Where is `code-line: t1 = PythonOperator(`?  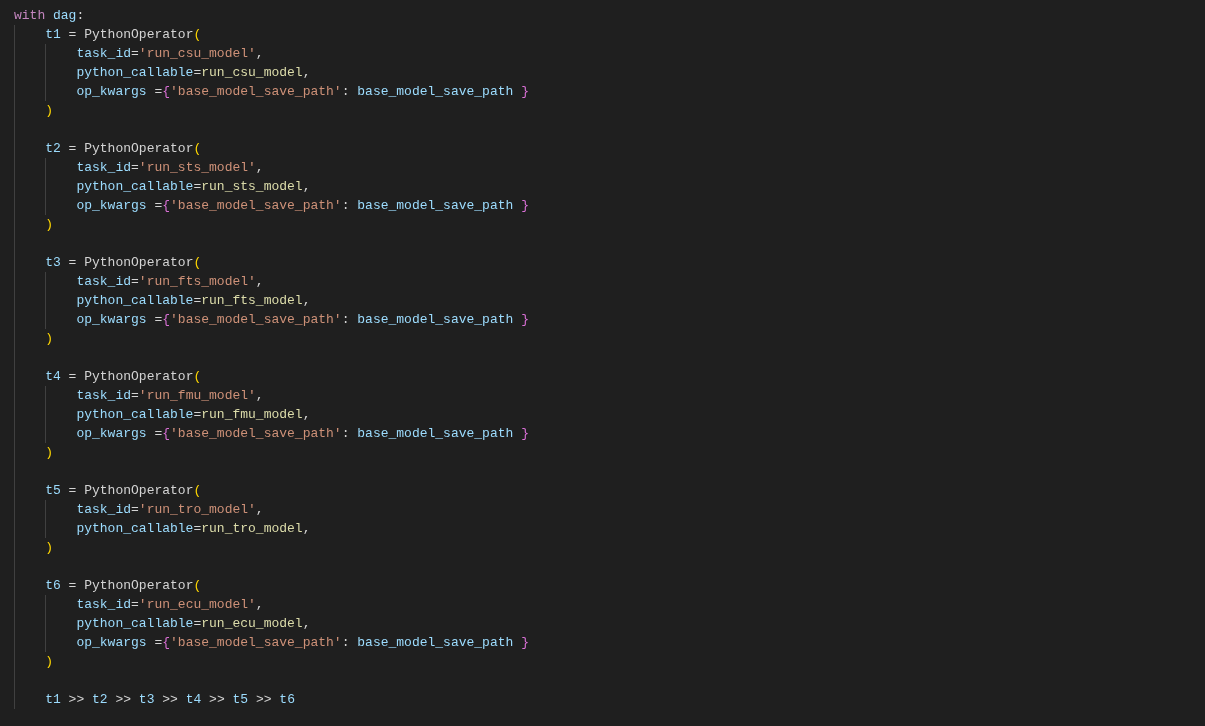 code-line: t1 = PythonOperator( is located at coordinates (123, 35).